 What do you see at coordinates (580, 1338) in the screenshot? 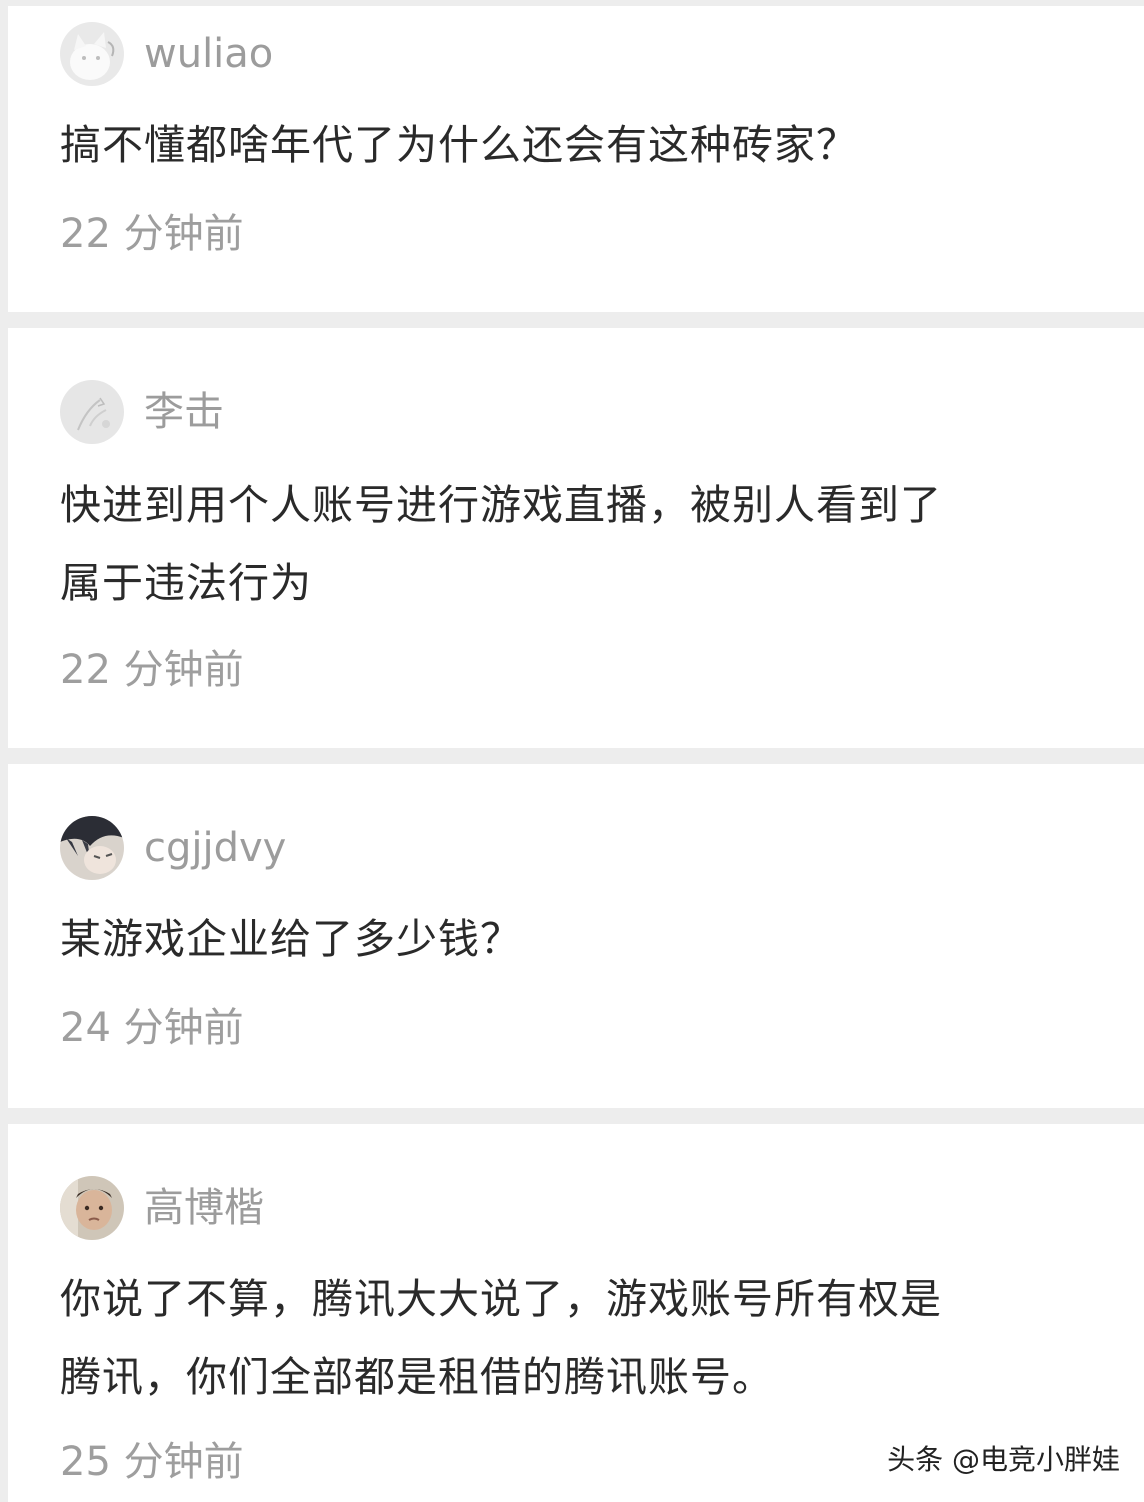
I see `comment-text: 你说了不算，腾讯大大说了，游戏账号所有权是 腾讯，你们全部都是租借的腾讯账号。` at bounding box center [580, 1338].